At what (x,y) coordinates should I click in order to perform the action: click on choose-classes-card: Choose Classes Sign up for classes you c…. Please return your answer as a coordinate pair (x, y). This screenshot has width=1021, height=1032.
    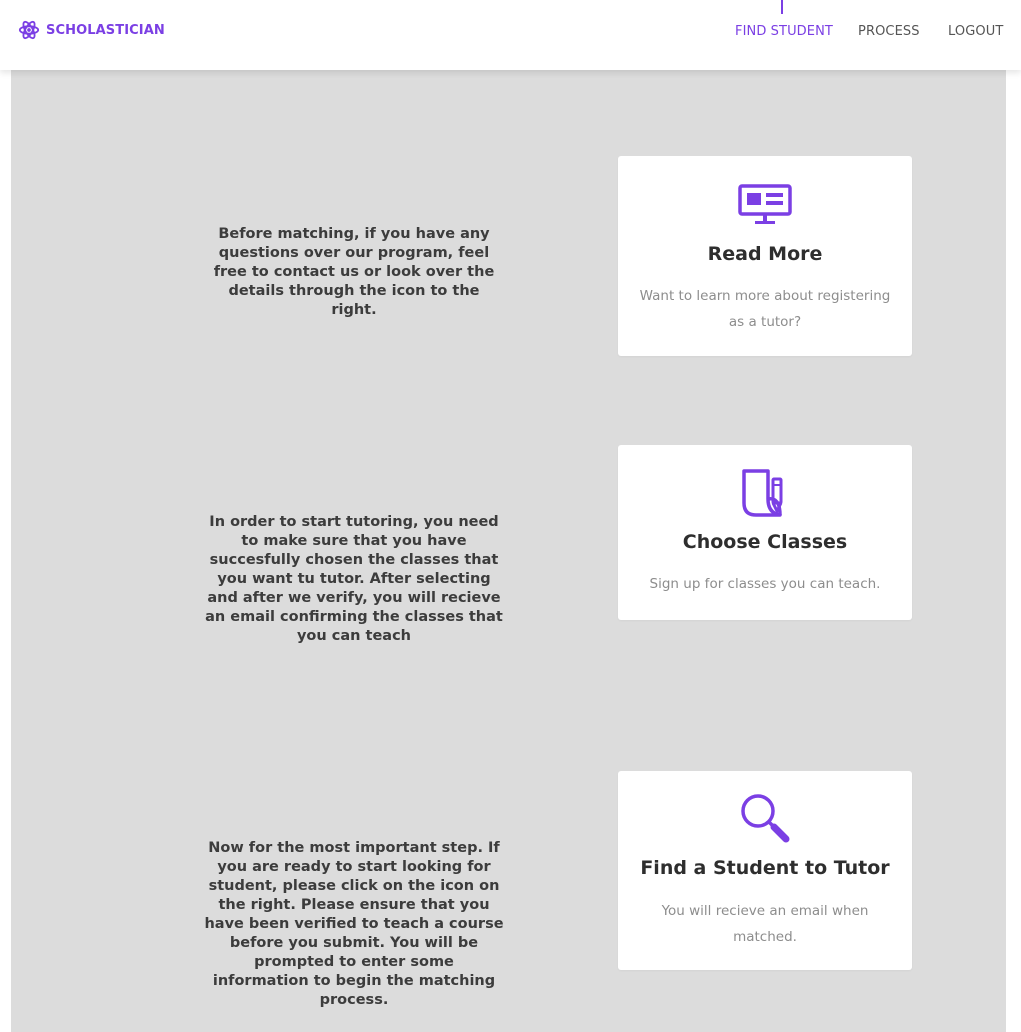
    Looking at the image, I should click on (765, 532).